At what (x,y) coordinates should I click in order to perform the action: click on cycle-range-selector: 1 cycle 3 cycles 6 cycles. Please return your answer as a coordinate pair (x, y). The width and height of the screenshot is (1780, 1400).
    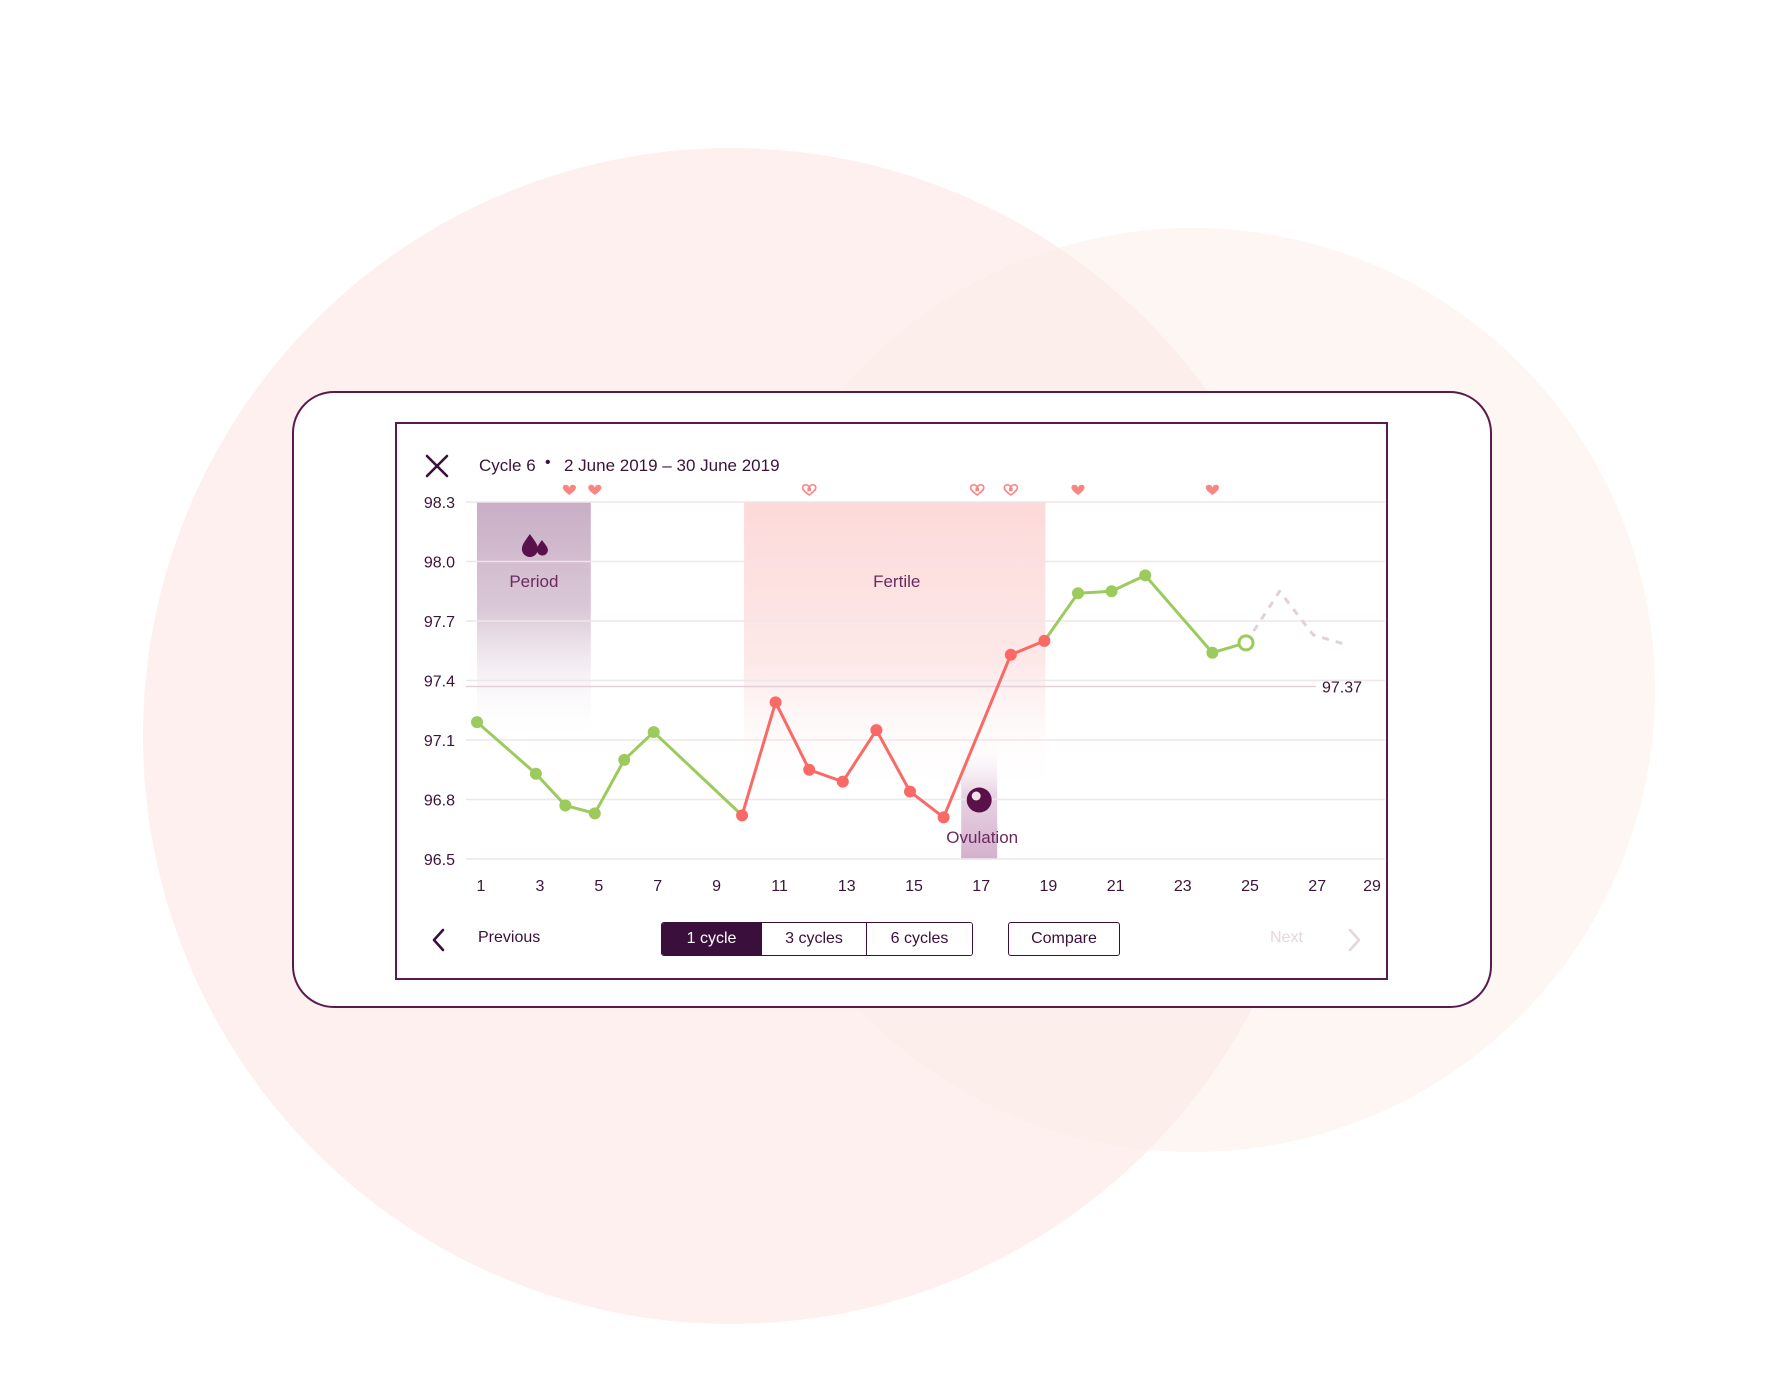
    Looking at the image, I should click on (817, 939).